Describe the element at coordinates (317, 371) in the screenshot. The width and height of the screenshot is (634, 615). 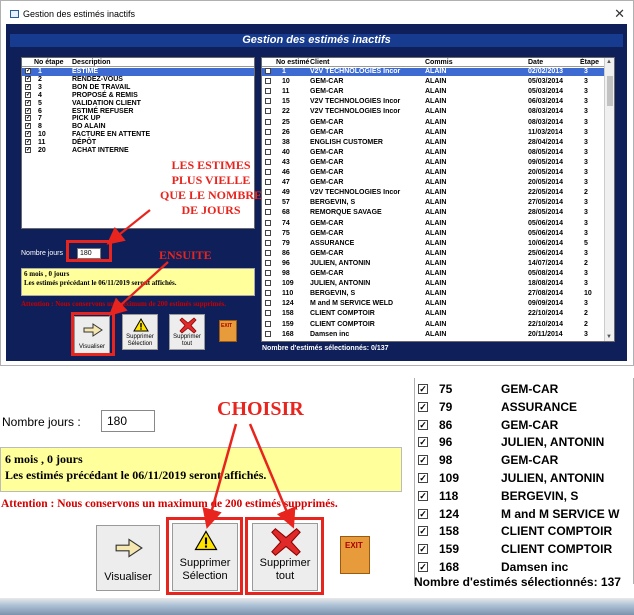
I see `separator` at that location.